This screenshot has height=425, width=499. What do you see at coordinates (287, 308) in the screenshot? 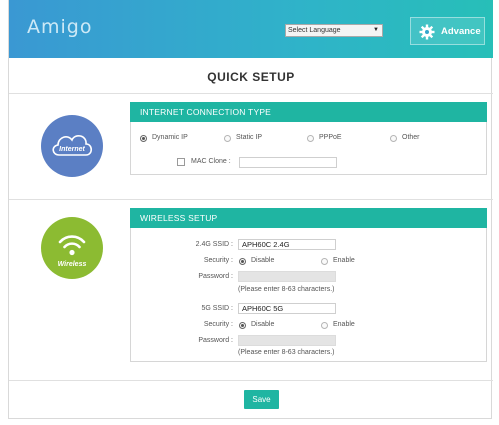
I see `ssid-5-input: APH60C 5G` at bounding box center [287, 308].